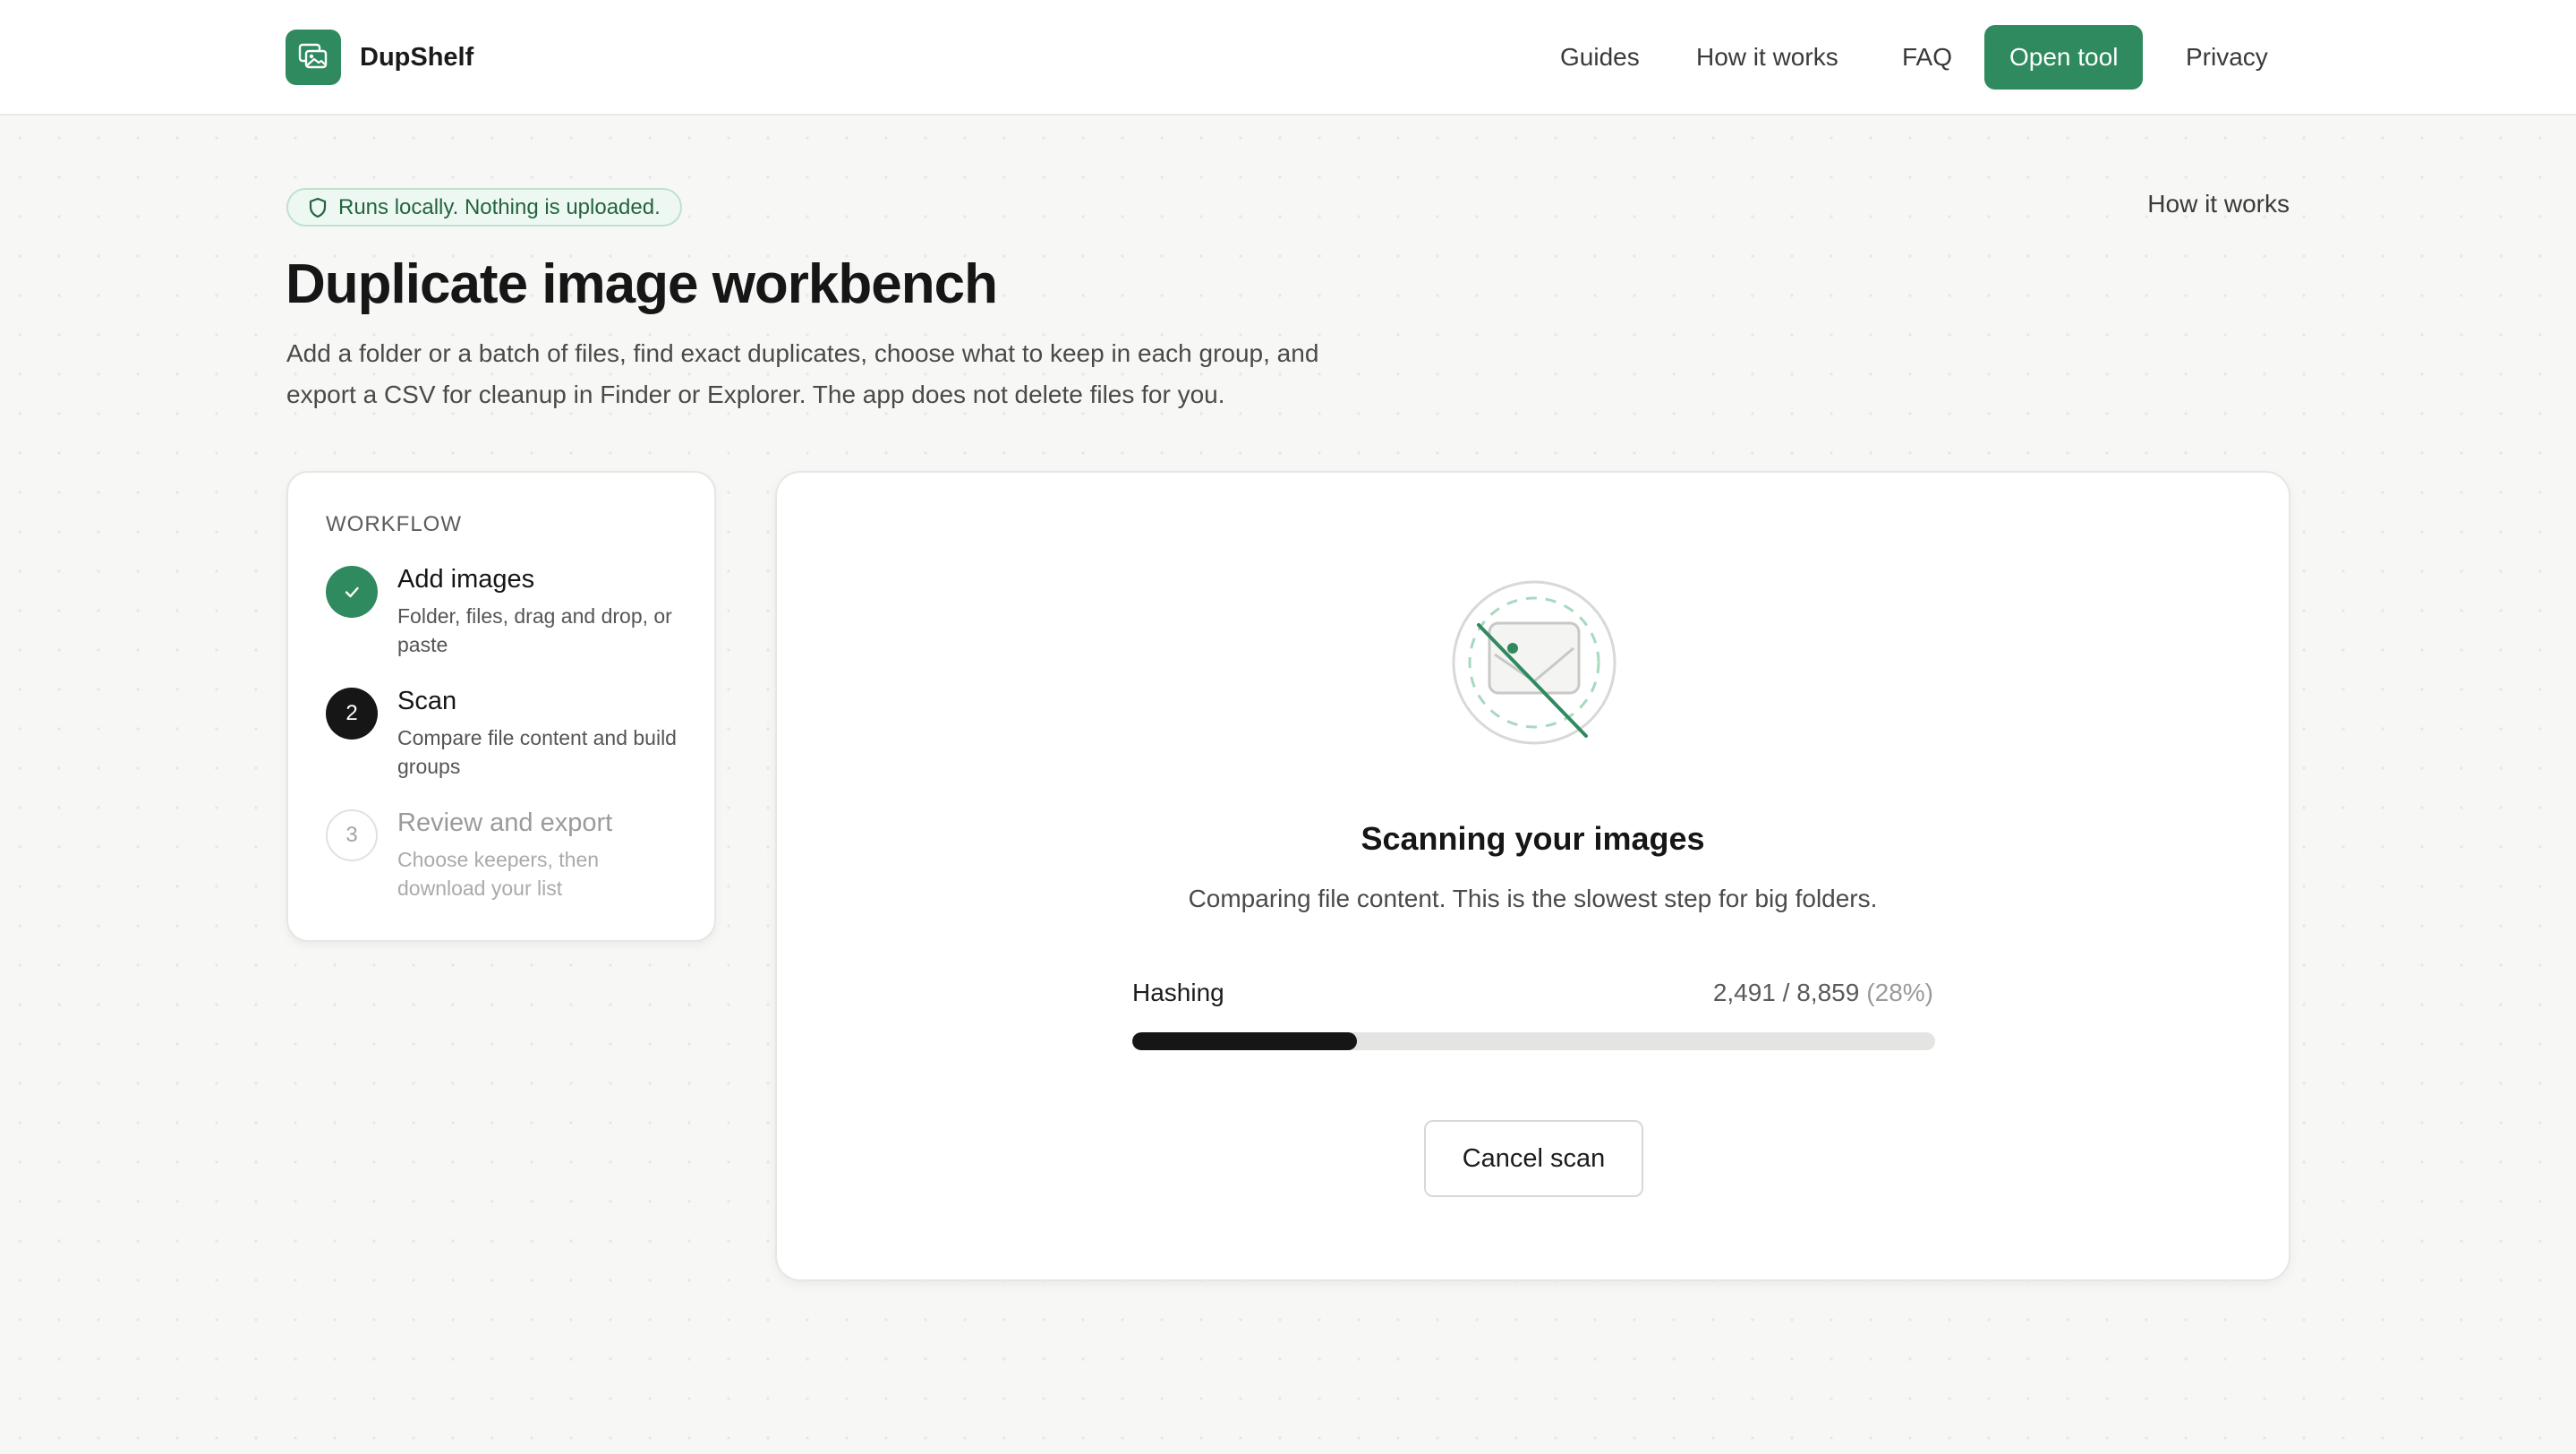  Describe the element at coordinates (537, 752) in the screenshot. I see `step-description: Compare file content and build groups` at that location.